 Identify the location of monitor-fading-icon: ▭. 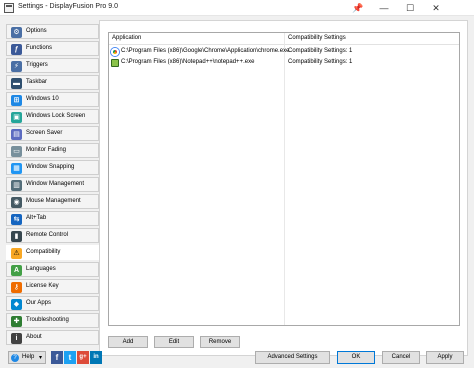
(16, 151).